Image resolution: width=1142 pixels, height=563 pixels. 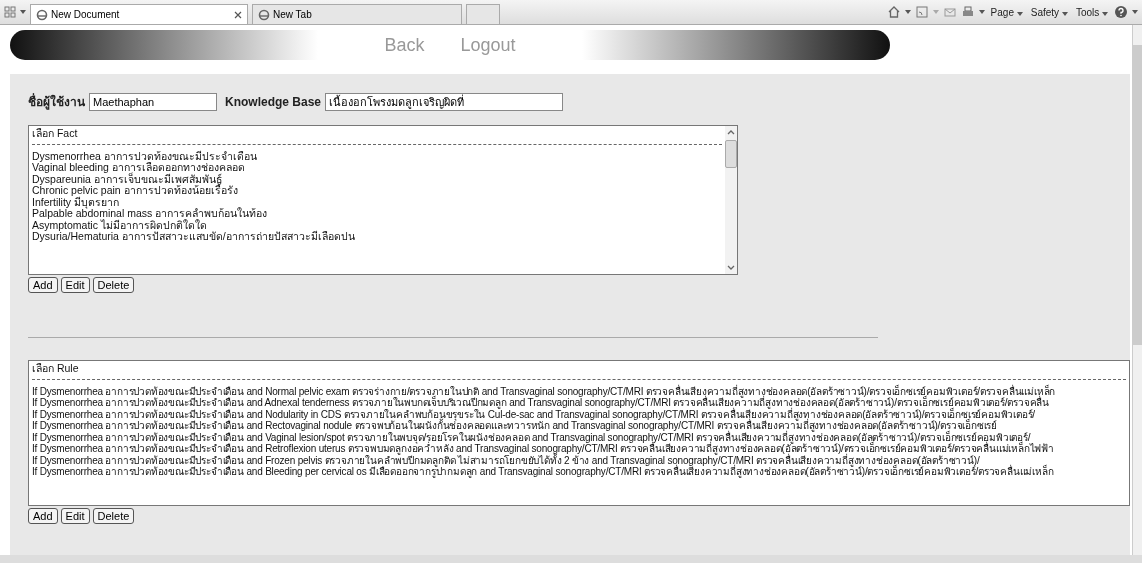 What do you see at coordinates (444, 101) in the screenshot?
I see `knowledge-base-field: เนื้องอกโพรงมดลูกเจริญผิดที่` at bounding box center [444, 101].